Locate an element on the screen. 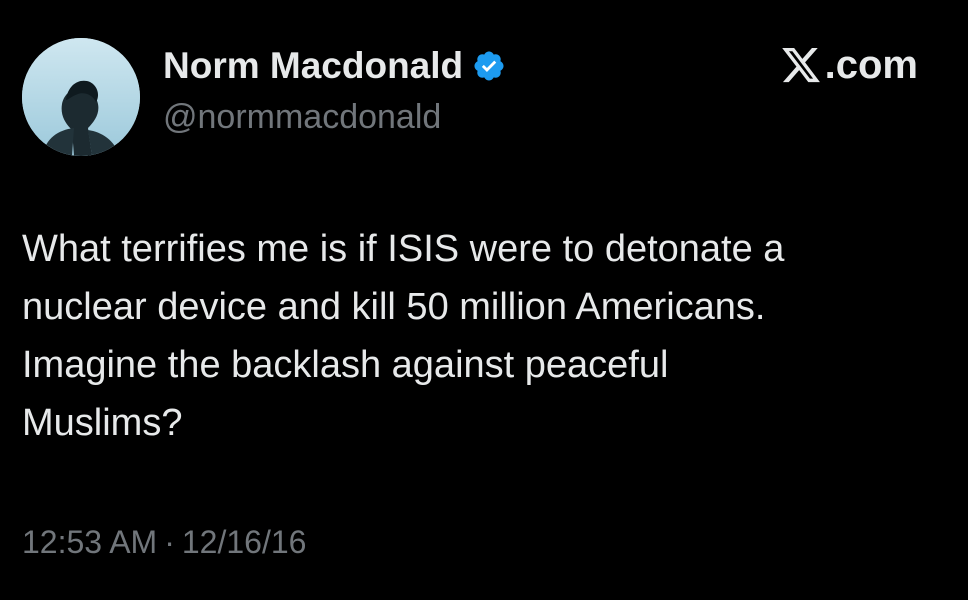 The image size is (968, 600). avatar-image is located at coordinates (81, 97).